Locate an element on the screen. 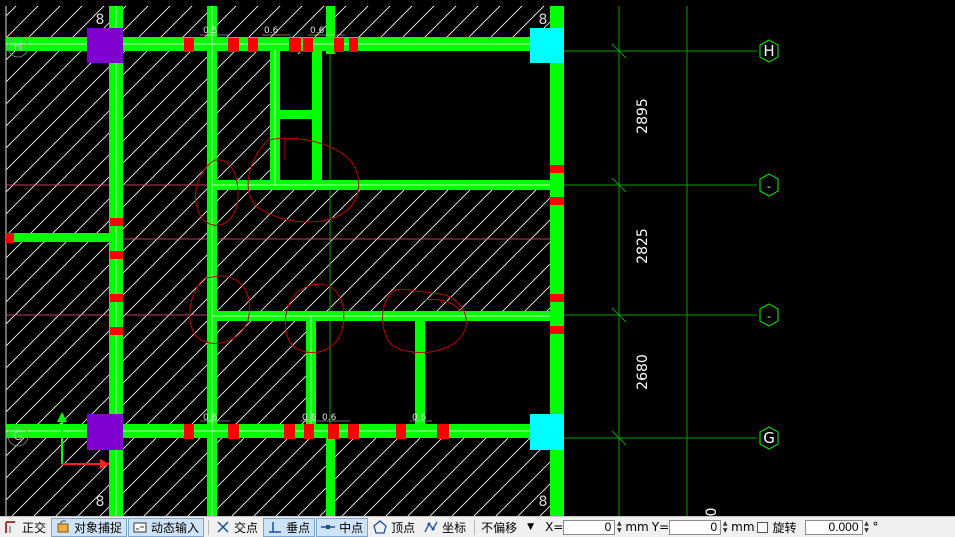 This screenshot has height=537, width=955. osnap-toggle: 对象捕捉 is located at coordinates (89, 527).